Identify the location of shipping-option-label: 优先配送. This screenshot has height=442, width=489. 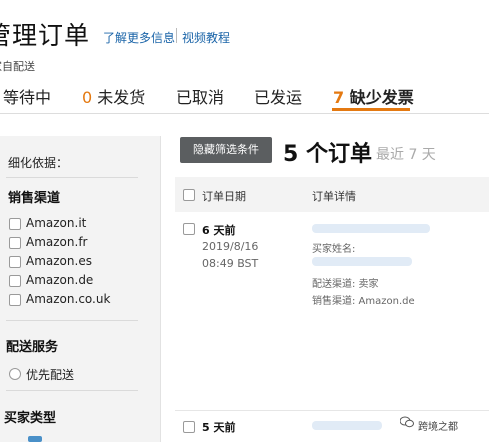
(50, 374).